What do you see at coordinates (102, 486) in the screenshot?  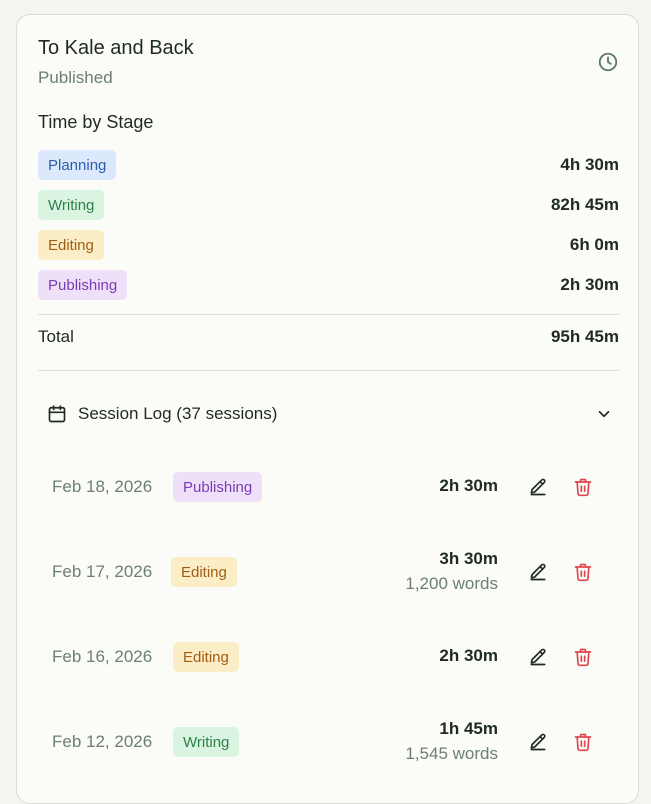 I see `session-date: Feb 18, 2026` at bounding box center [102, 486].